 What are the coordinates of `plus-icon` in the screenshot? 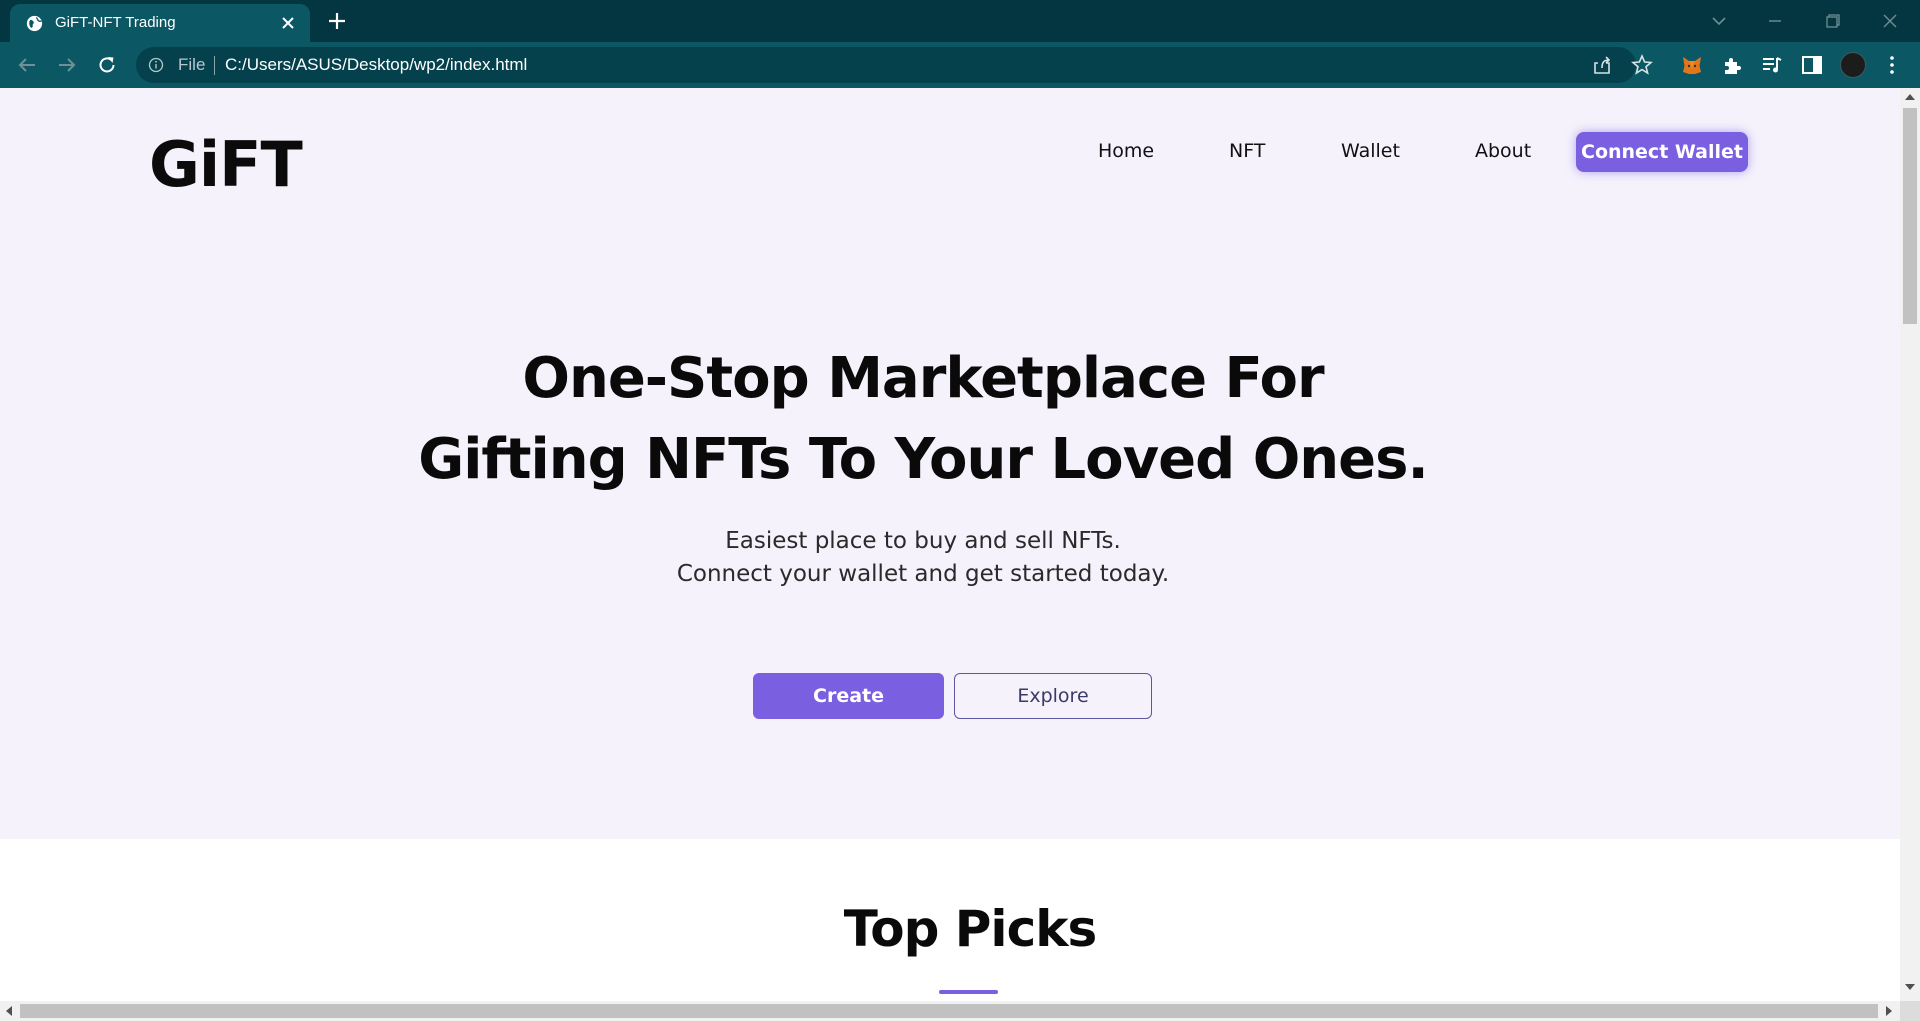 It's located at (337, 21).